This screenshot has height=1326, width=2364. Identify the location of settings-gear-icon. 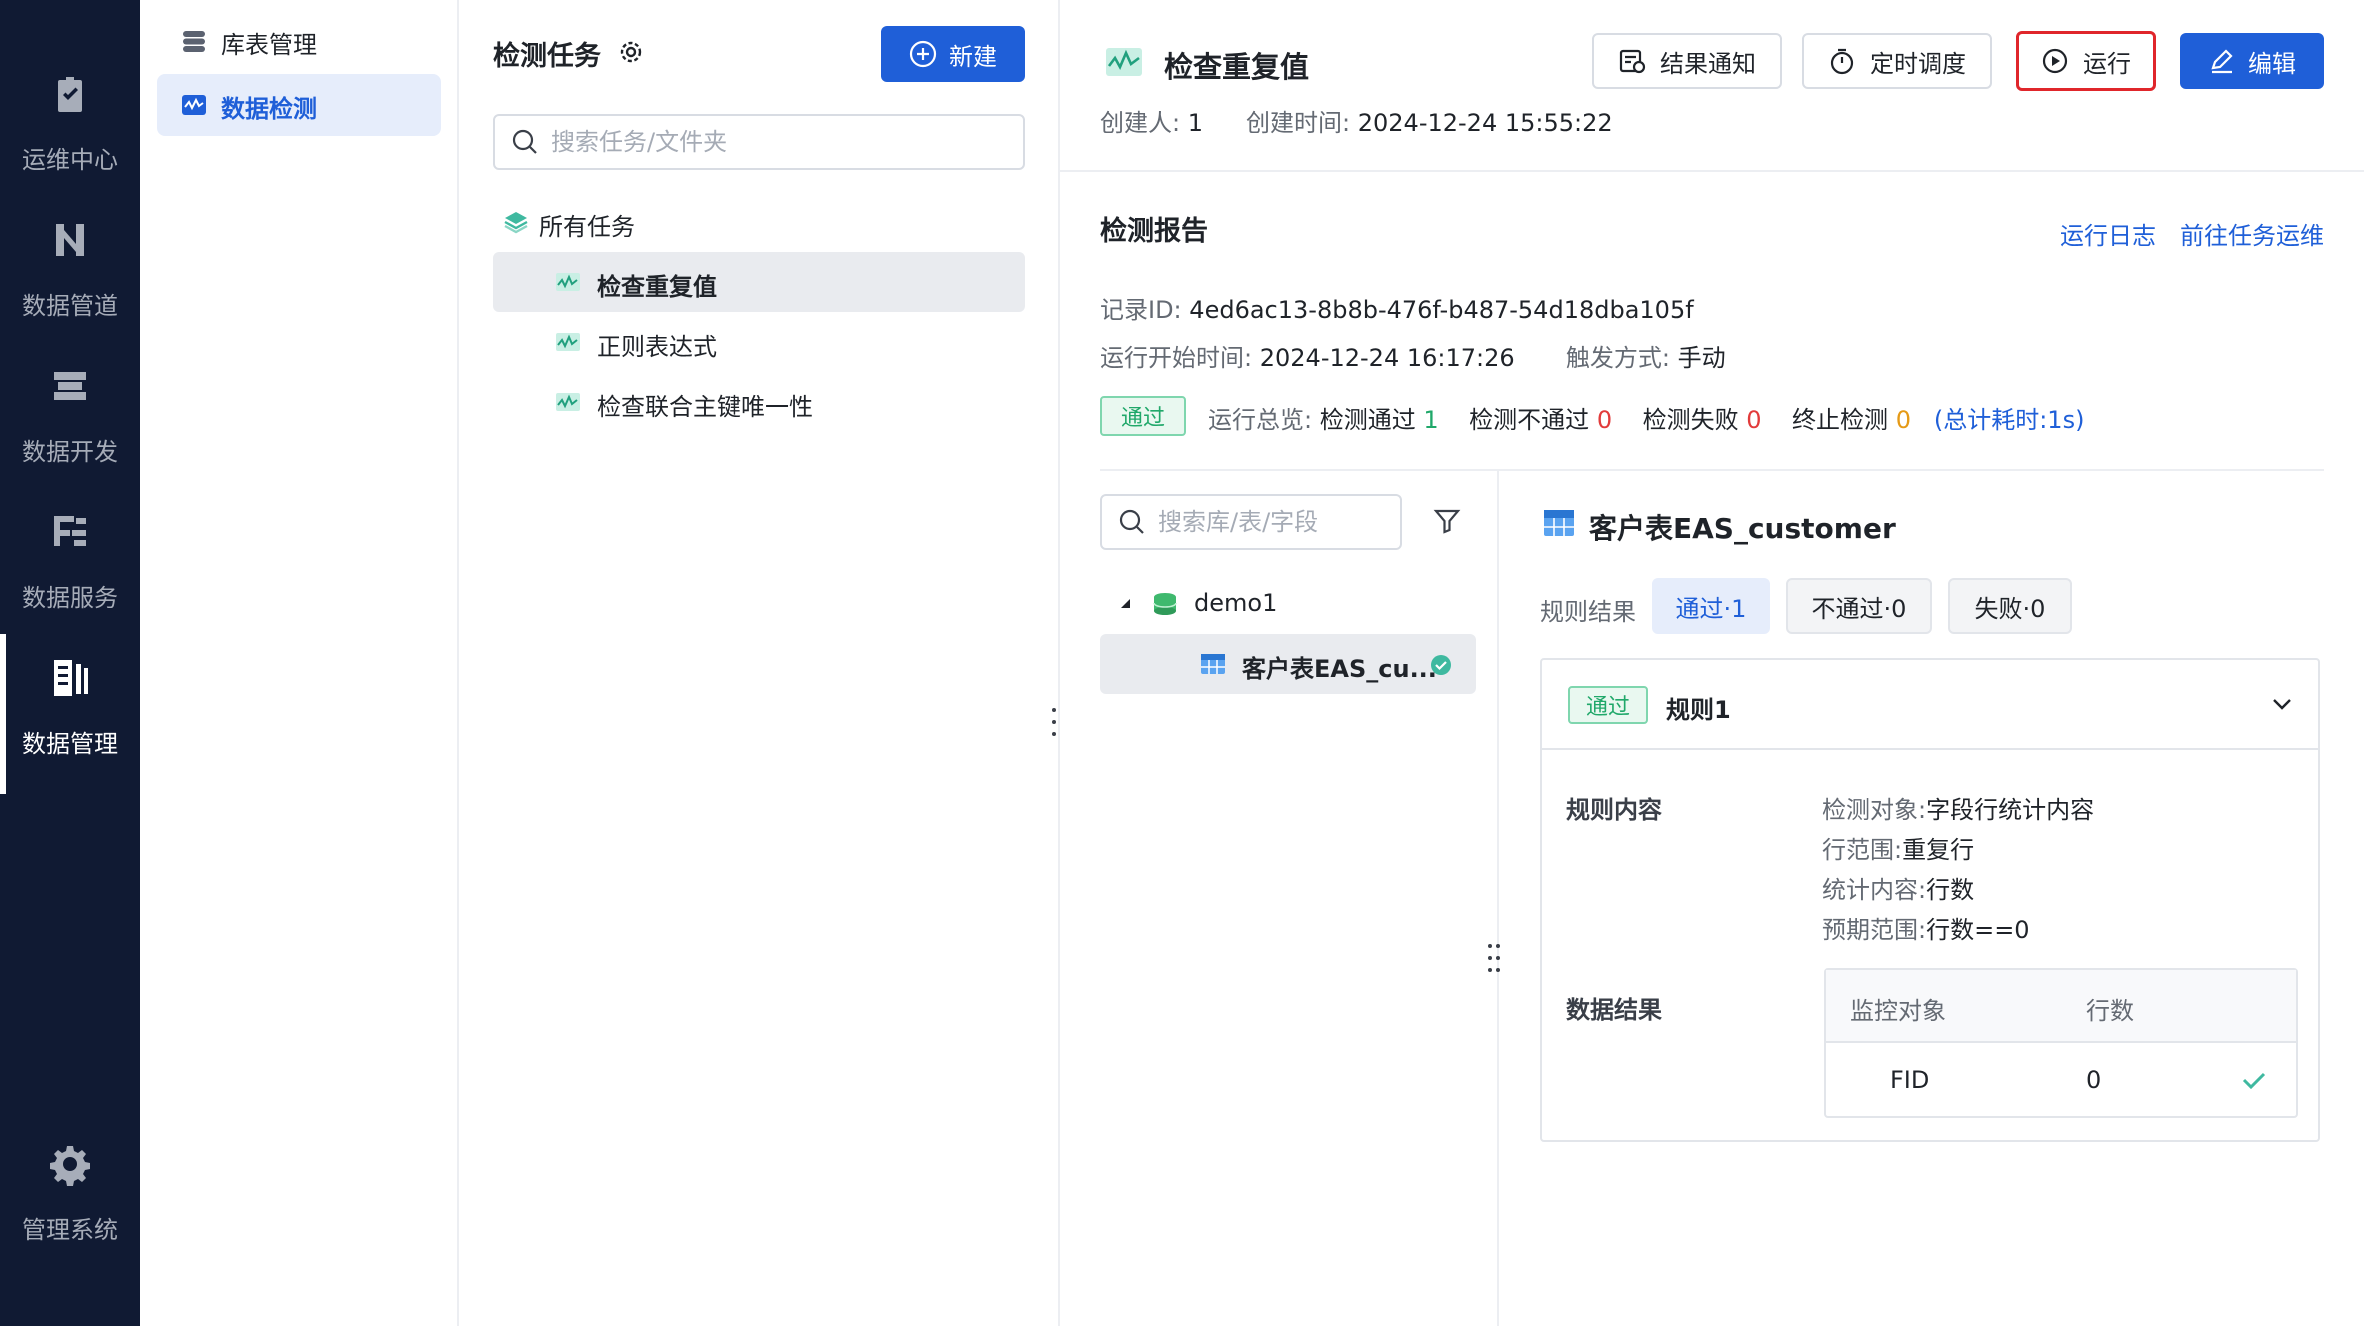
(631, 52).